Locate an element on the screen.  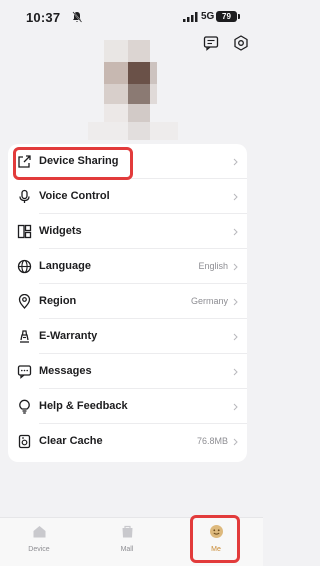
lightbulb-icon is located at coordinates (24, 406).